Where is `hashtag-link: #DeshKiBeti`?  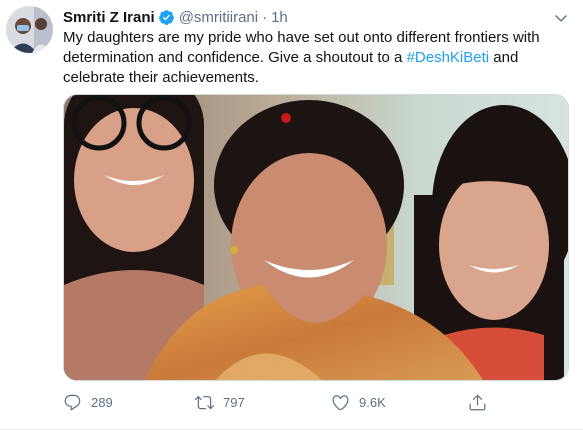
hashtag-link: #DeshKiBeti is located at coordinates (448, 57).